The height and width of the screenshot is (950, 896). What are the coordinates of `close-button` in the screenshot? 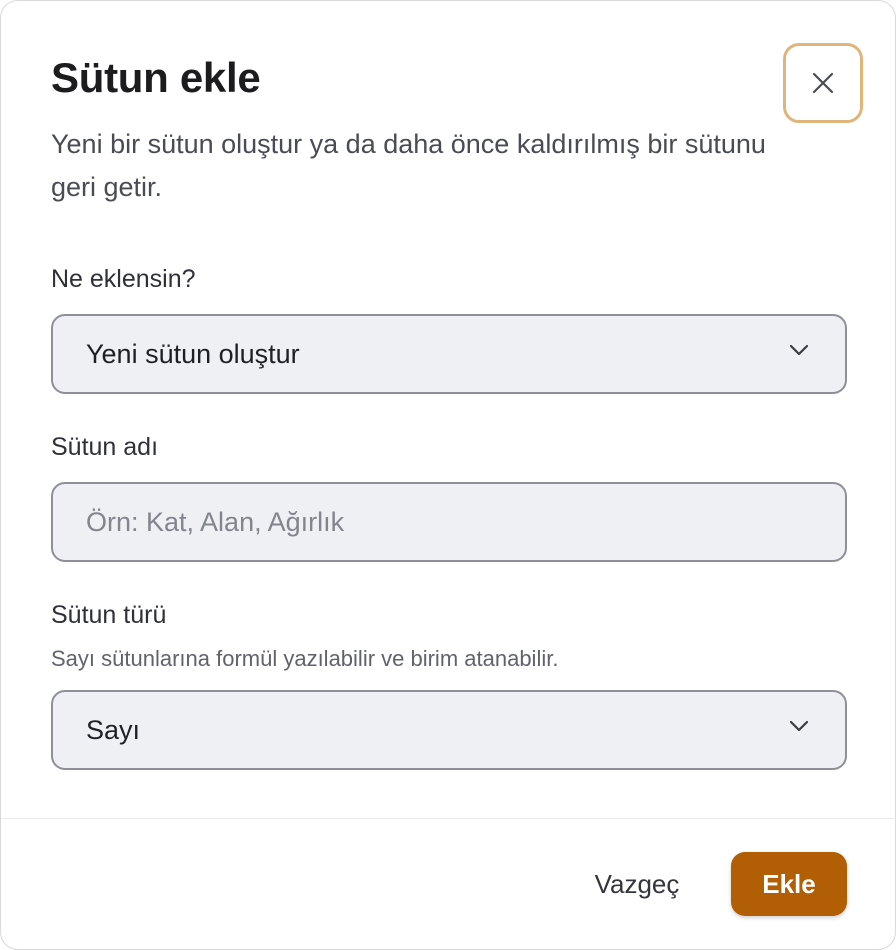 It's located at (823, 83).